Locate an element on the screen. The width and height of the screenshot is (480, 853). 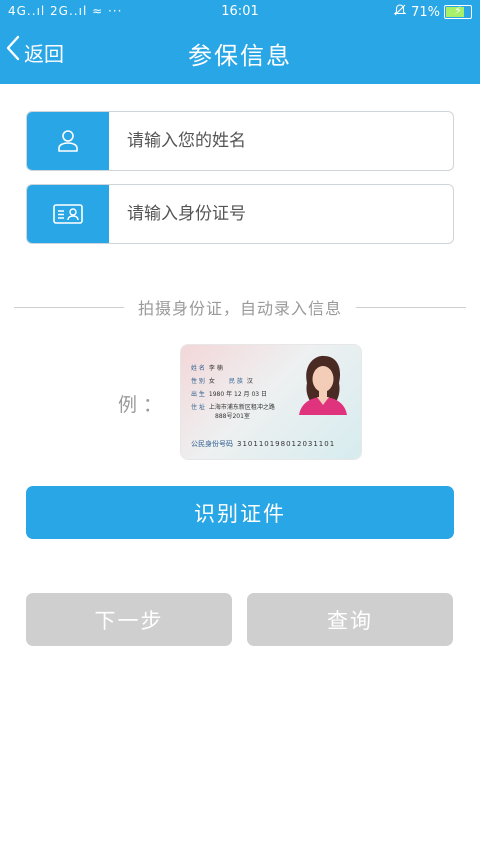
name-input is located at coordinates (281, 141).